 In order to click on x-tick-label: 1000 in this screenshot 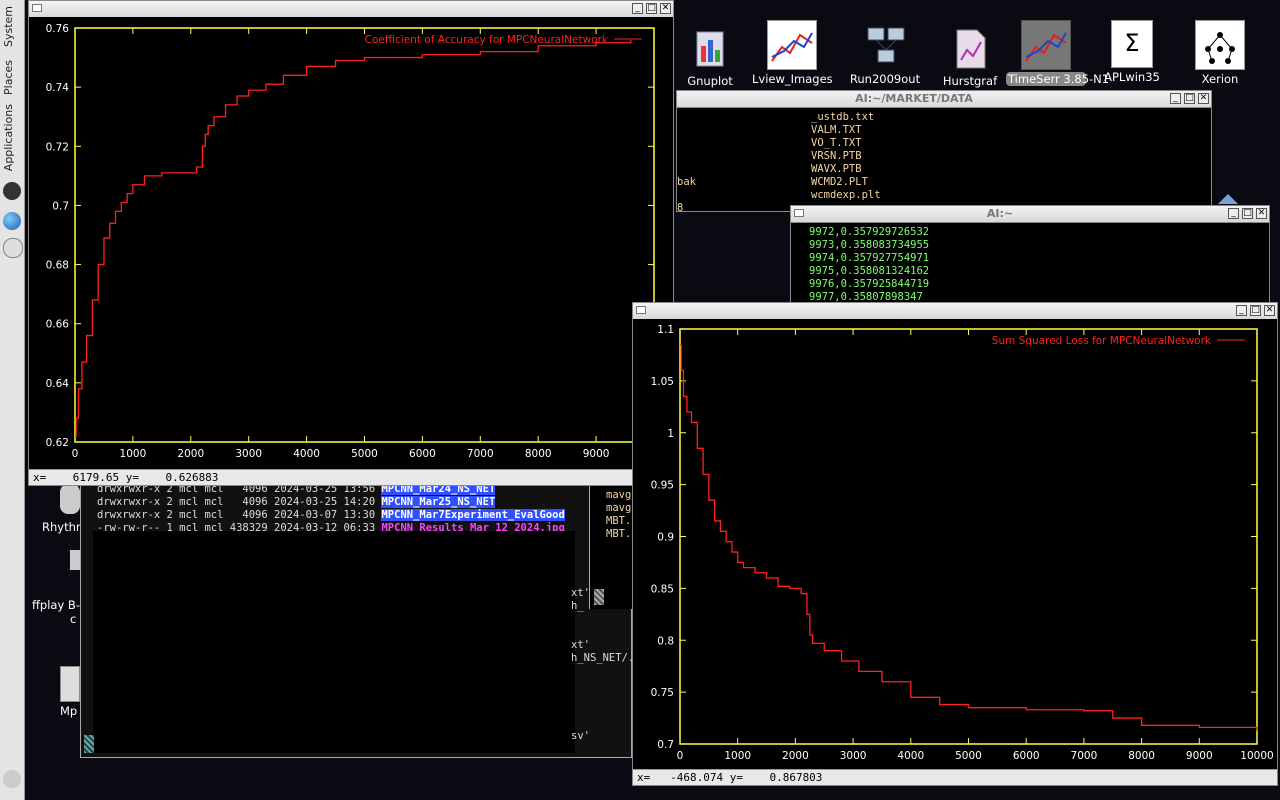, I will do `click(737, 756)`.